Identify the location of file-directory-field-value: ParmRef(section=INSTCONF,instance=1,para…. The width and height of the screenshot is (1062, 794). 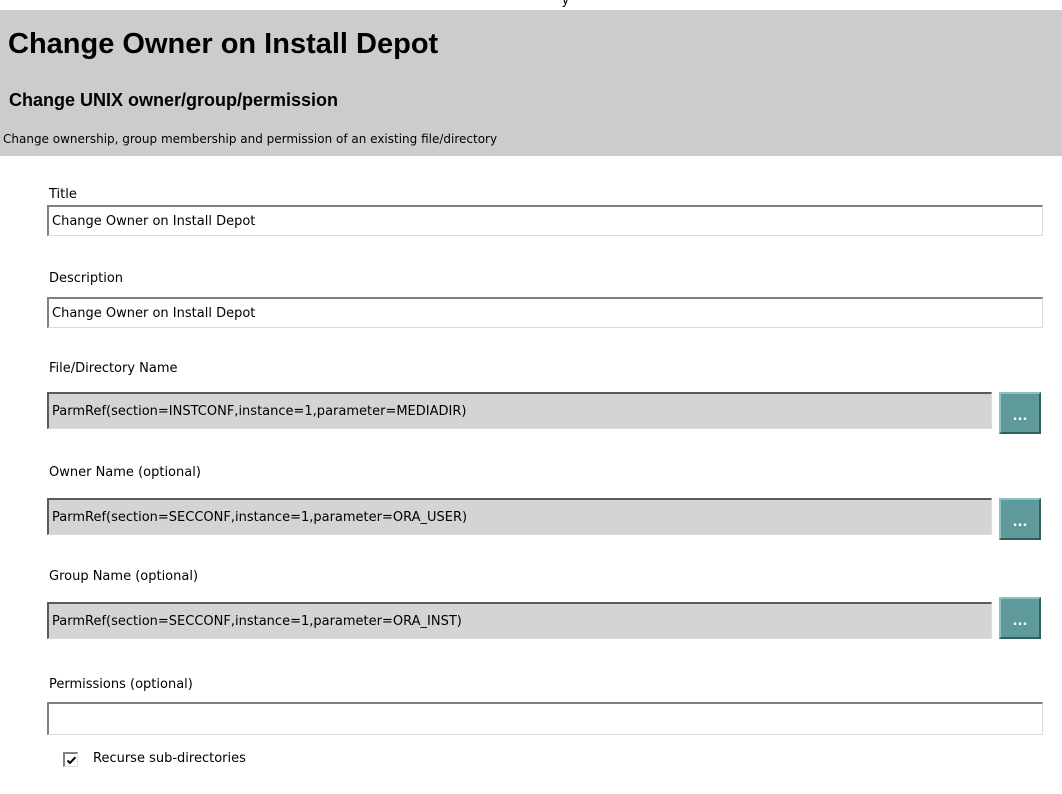
(259, 411).